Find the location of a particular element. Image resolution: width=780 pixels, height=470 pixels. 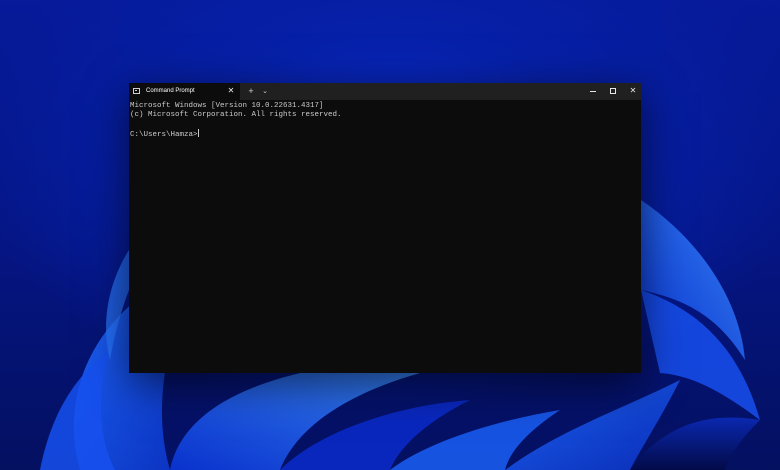

maximize-icon is located at coordinates (613, 91).